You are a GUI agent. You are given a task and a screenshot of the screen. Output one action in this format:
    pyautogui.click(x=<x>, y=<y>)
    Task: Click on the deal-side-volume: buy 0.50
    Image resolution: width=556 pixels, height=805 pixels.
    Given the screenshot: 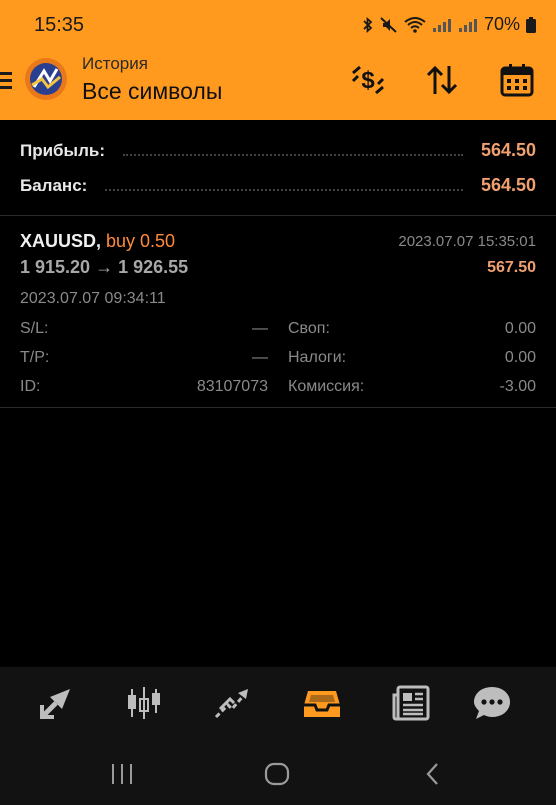 What is the action you would take?
    pyautogui.click(x=141, y=241)
    